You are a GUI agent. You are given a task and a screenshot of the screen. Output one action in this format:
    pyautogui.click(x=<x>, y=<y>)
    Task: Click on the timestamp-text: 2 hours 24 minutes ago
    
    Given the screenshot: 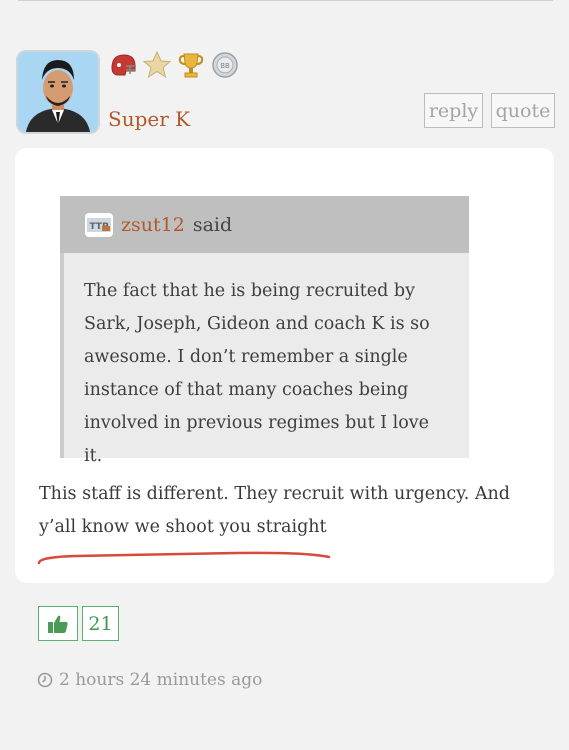 What is the action you would take?
    pyautogui.click(x=161, y=680)
    